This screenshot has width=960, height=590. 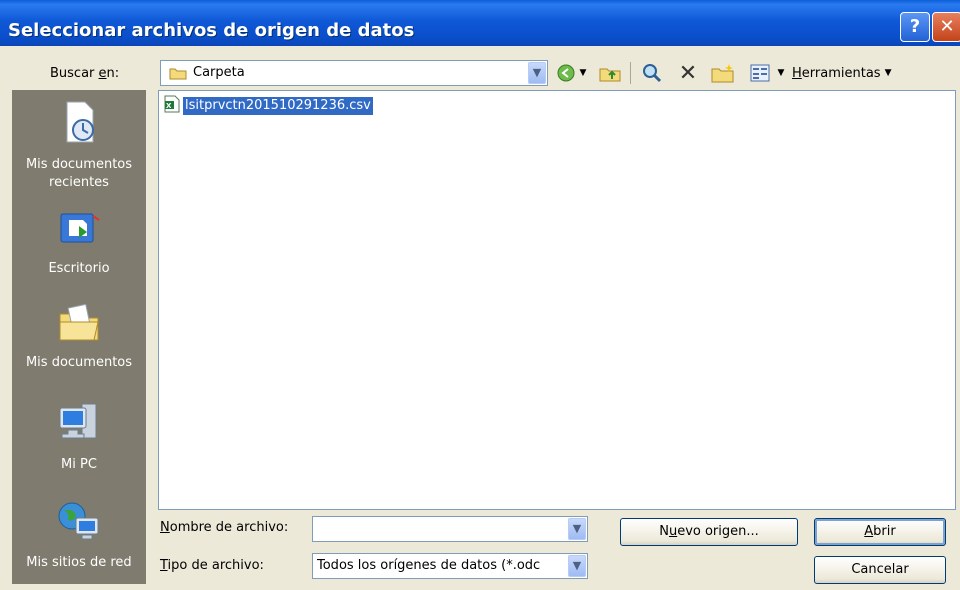 I want to click on new-folder-icon, so click(x=723, y=73).